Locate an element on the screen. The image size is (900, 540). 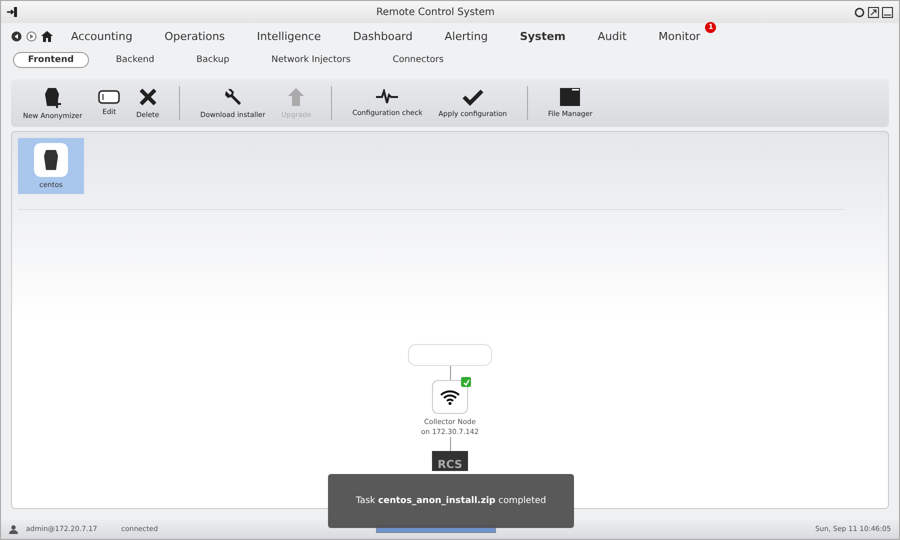
toast-message: Task centos_anon_install.zip completed is located at coordinates (451, 501).